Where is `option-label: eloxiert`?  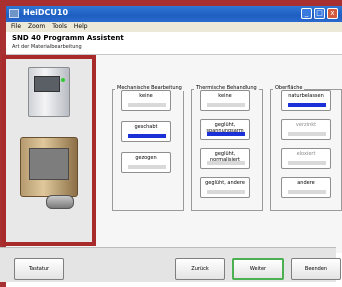 option-label: eloxiert is located at coordinates (306, 154).